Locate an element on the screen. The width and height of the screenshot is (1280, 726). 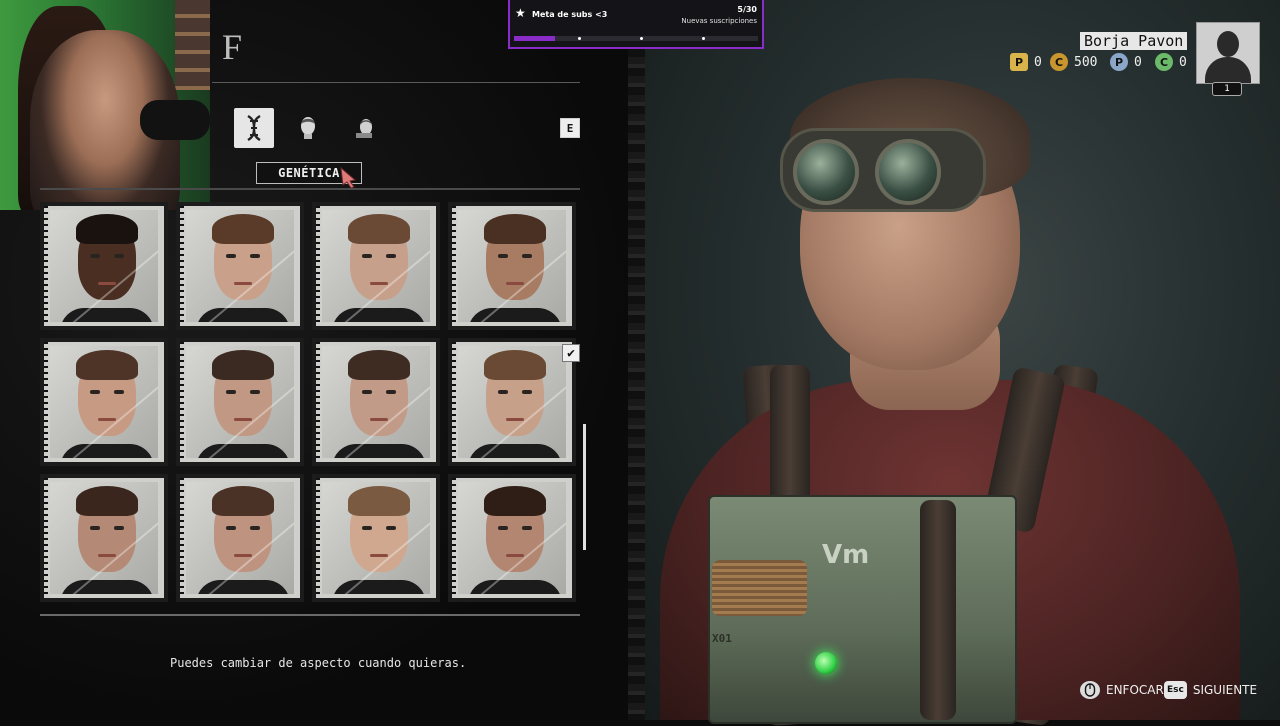
tab-genetics is located at coordinates (254, 128).